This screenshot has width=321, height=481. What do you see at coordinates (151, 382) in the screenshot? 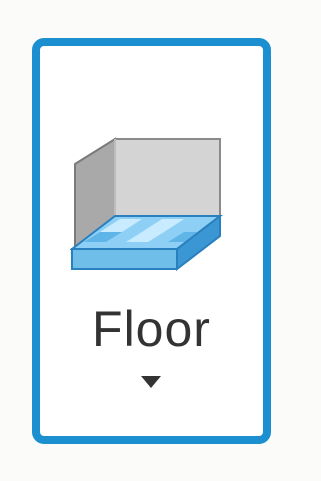
I see `triangle-down-icon` at bounding box center [151, 382].